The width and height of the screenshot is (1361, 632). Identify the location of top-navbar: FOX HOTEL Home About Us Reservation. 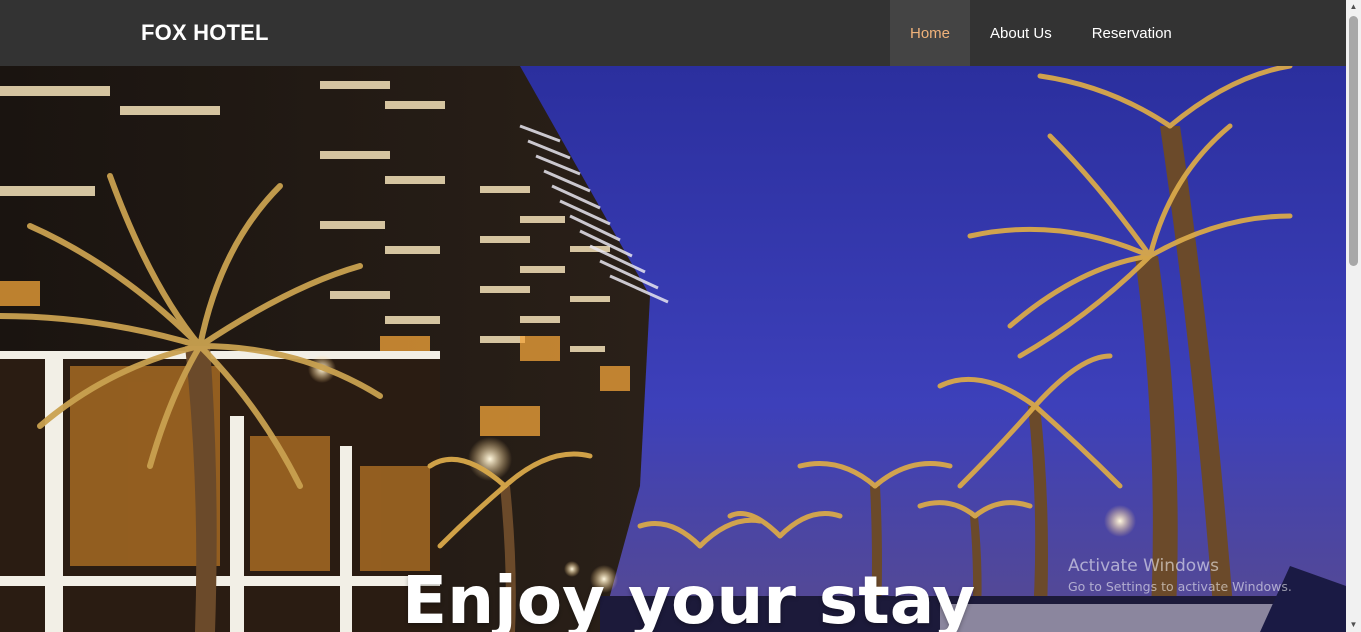
(673, 33).